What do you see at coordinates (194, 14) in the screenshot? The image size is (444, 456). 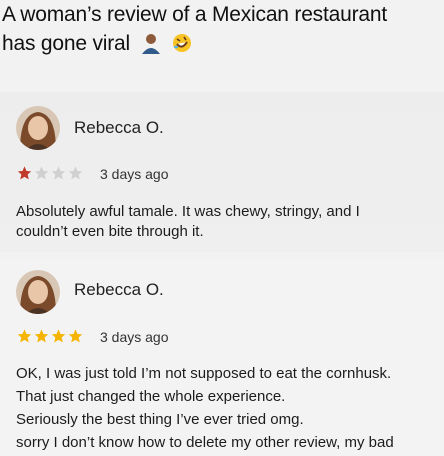 I see `headline-line1: A woman’s review of a Mexican restaurant` at bounding box center [194, 14].